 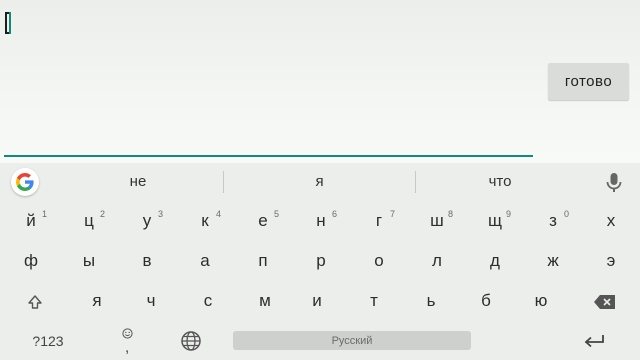 I want to click on microphone-icon, so click(x=614, y=183).